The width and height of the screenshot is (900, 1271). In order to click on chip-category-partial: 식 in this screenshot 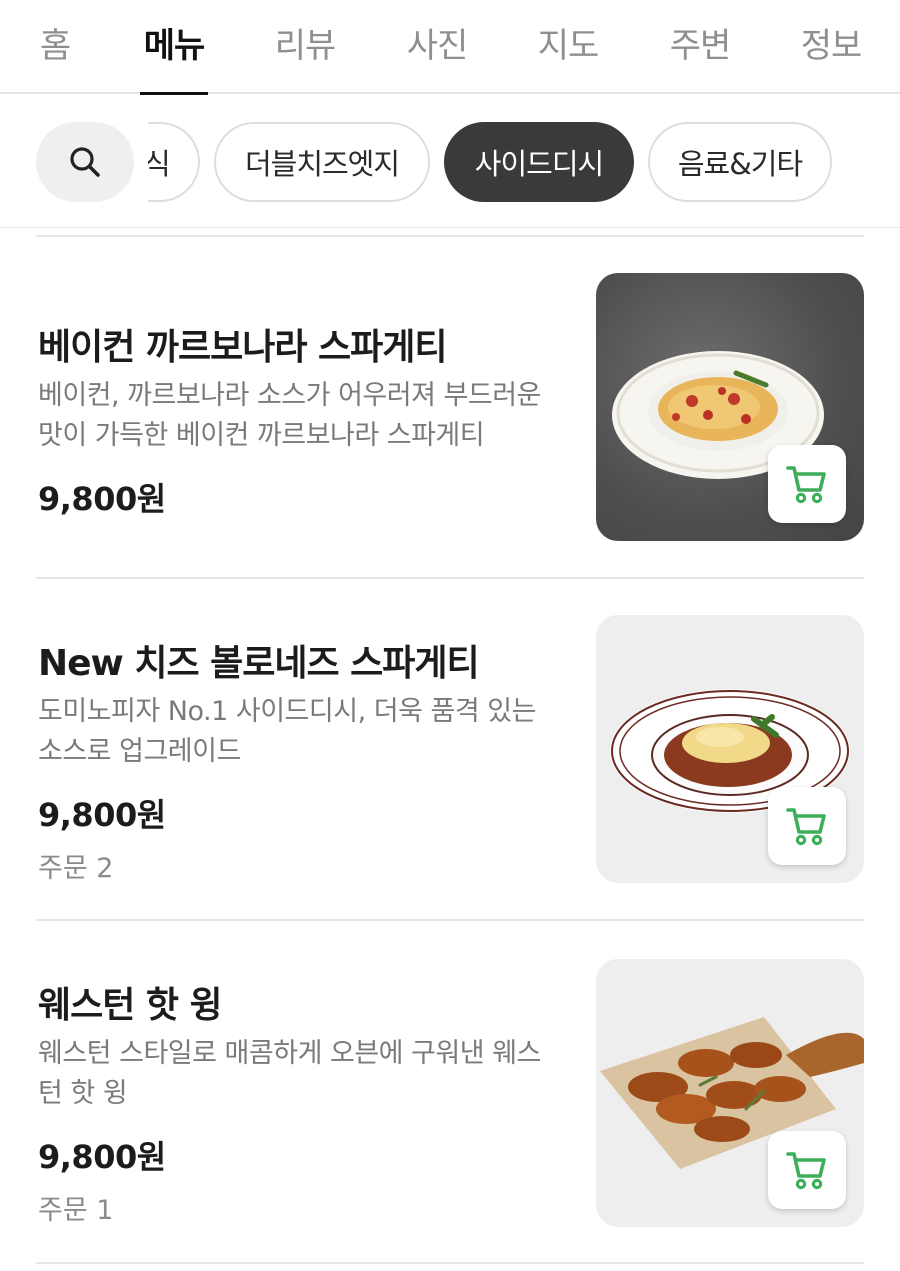, I will do `click(170, 162)`.